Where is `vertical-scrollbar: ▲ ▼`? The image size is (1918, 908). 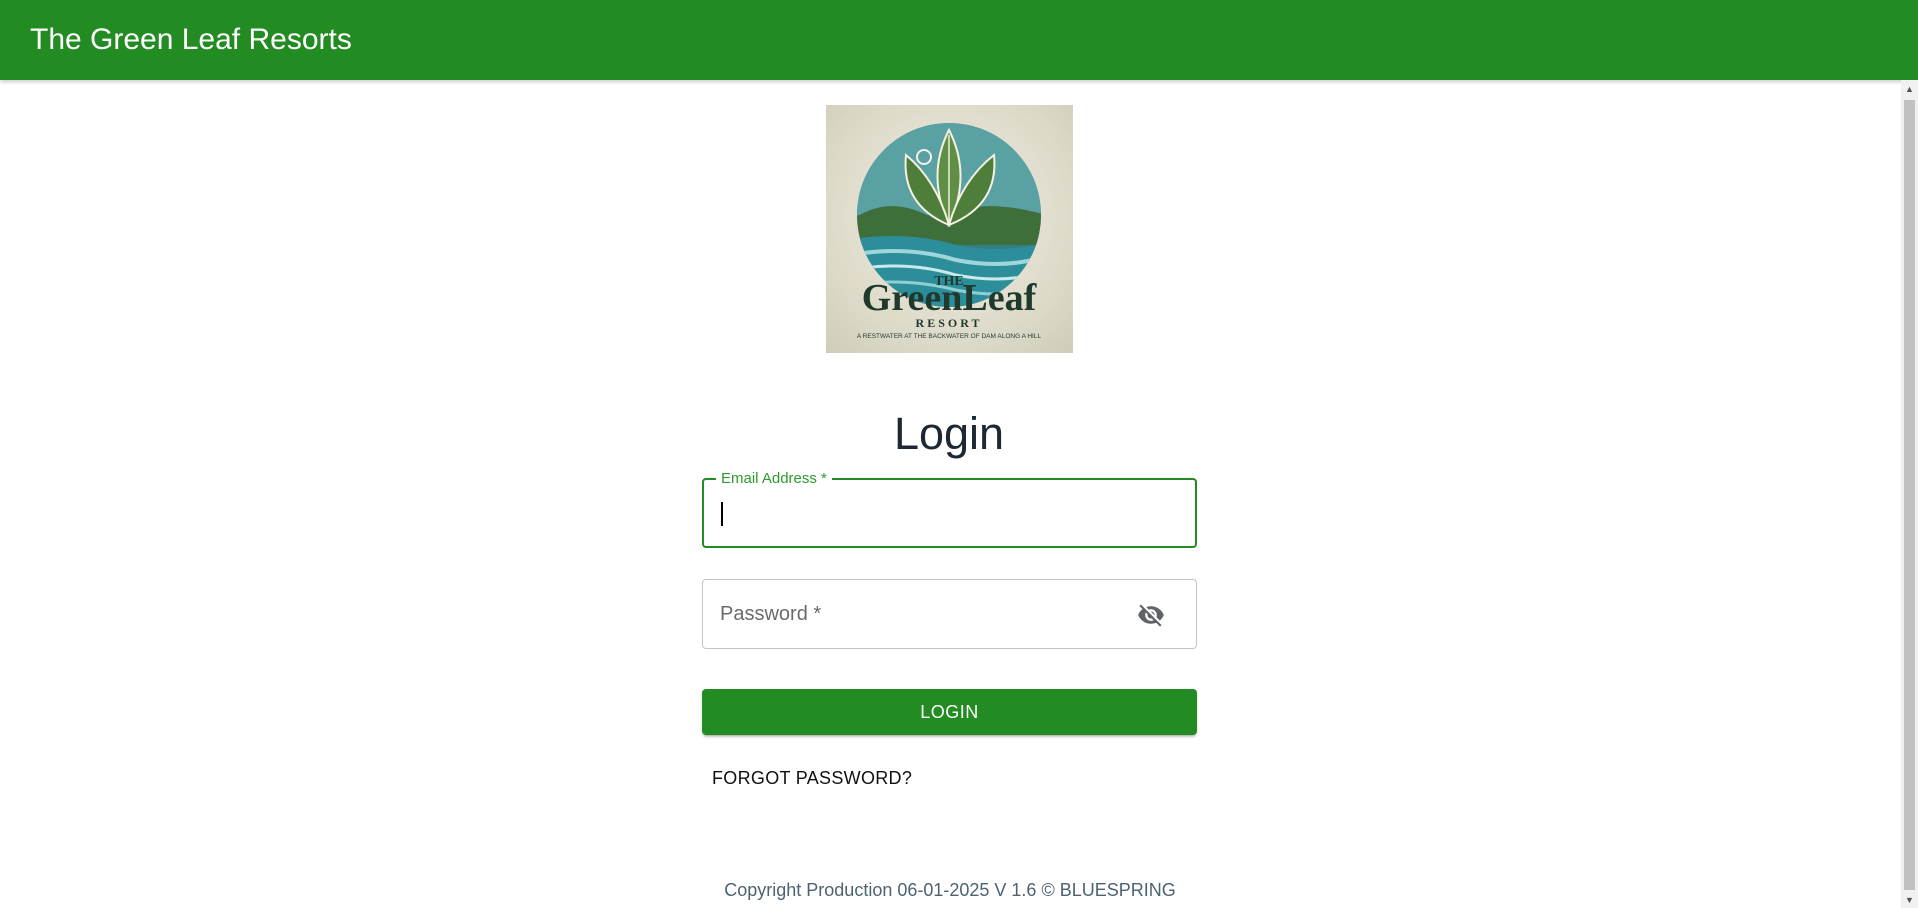
vertical-scrollbar: ▲ ▼ is located at coordinates (1909, 494).